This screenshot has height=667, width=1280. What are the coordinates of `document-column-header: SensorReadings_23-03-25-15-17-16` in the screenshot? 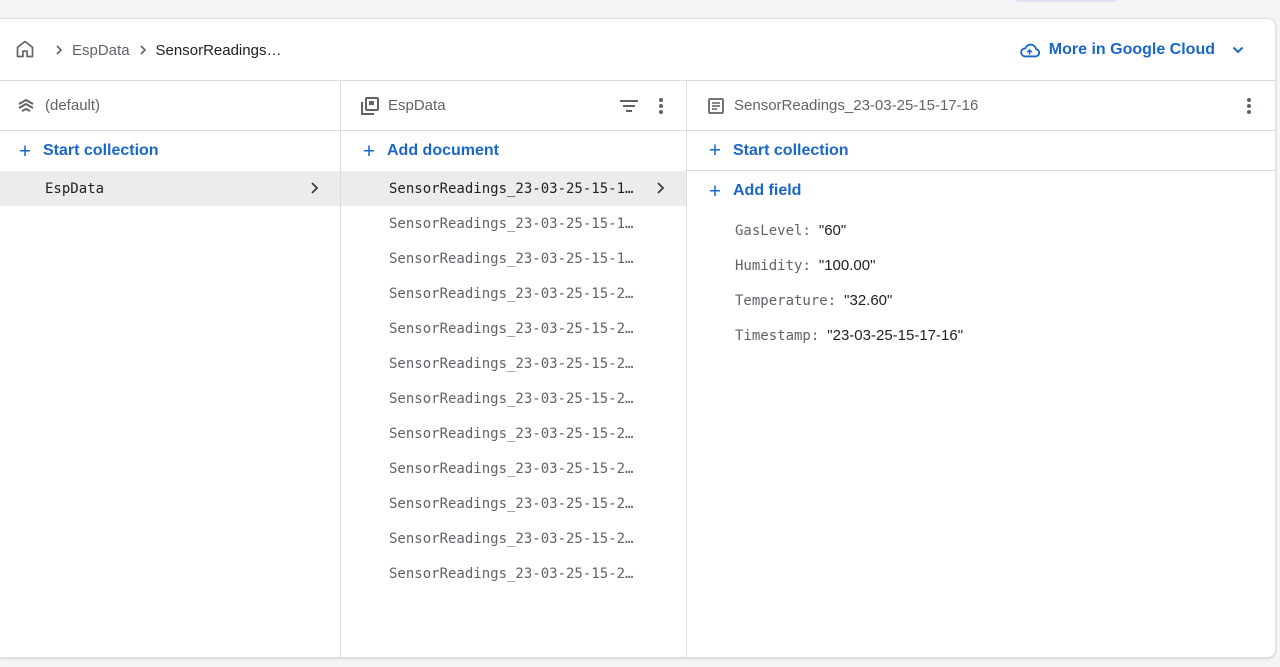 It's located at (981, 106).